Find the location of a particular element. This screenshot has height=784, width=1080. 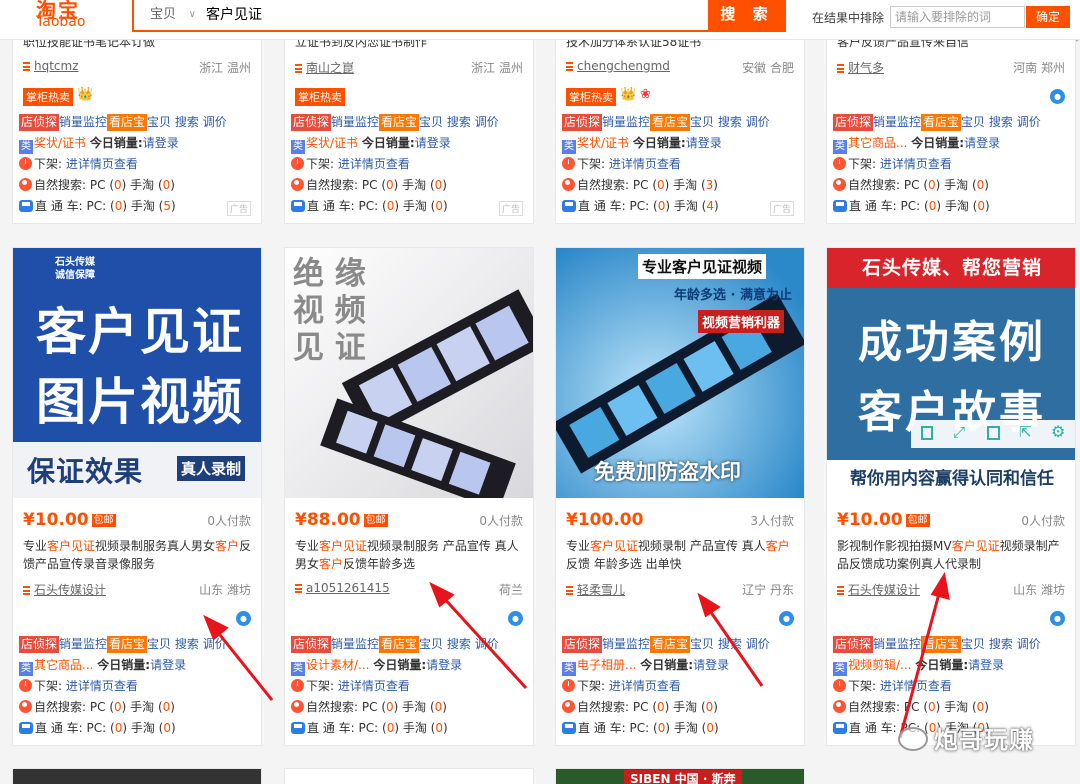

shop-link: a1051261415 is located at coordinates (342, 588).